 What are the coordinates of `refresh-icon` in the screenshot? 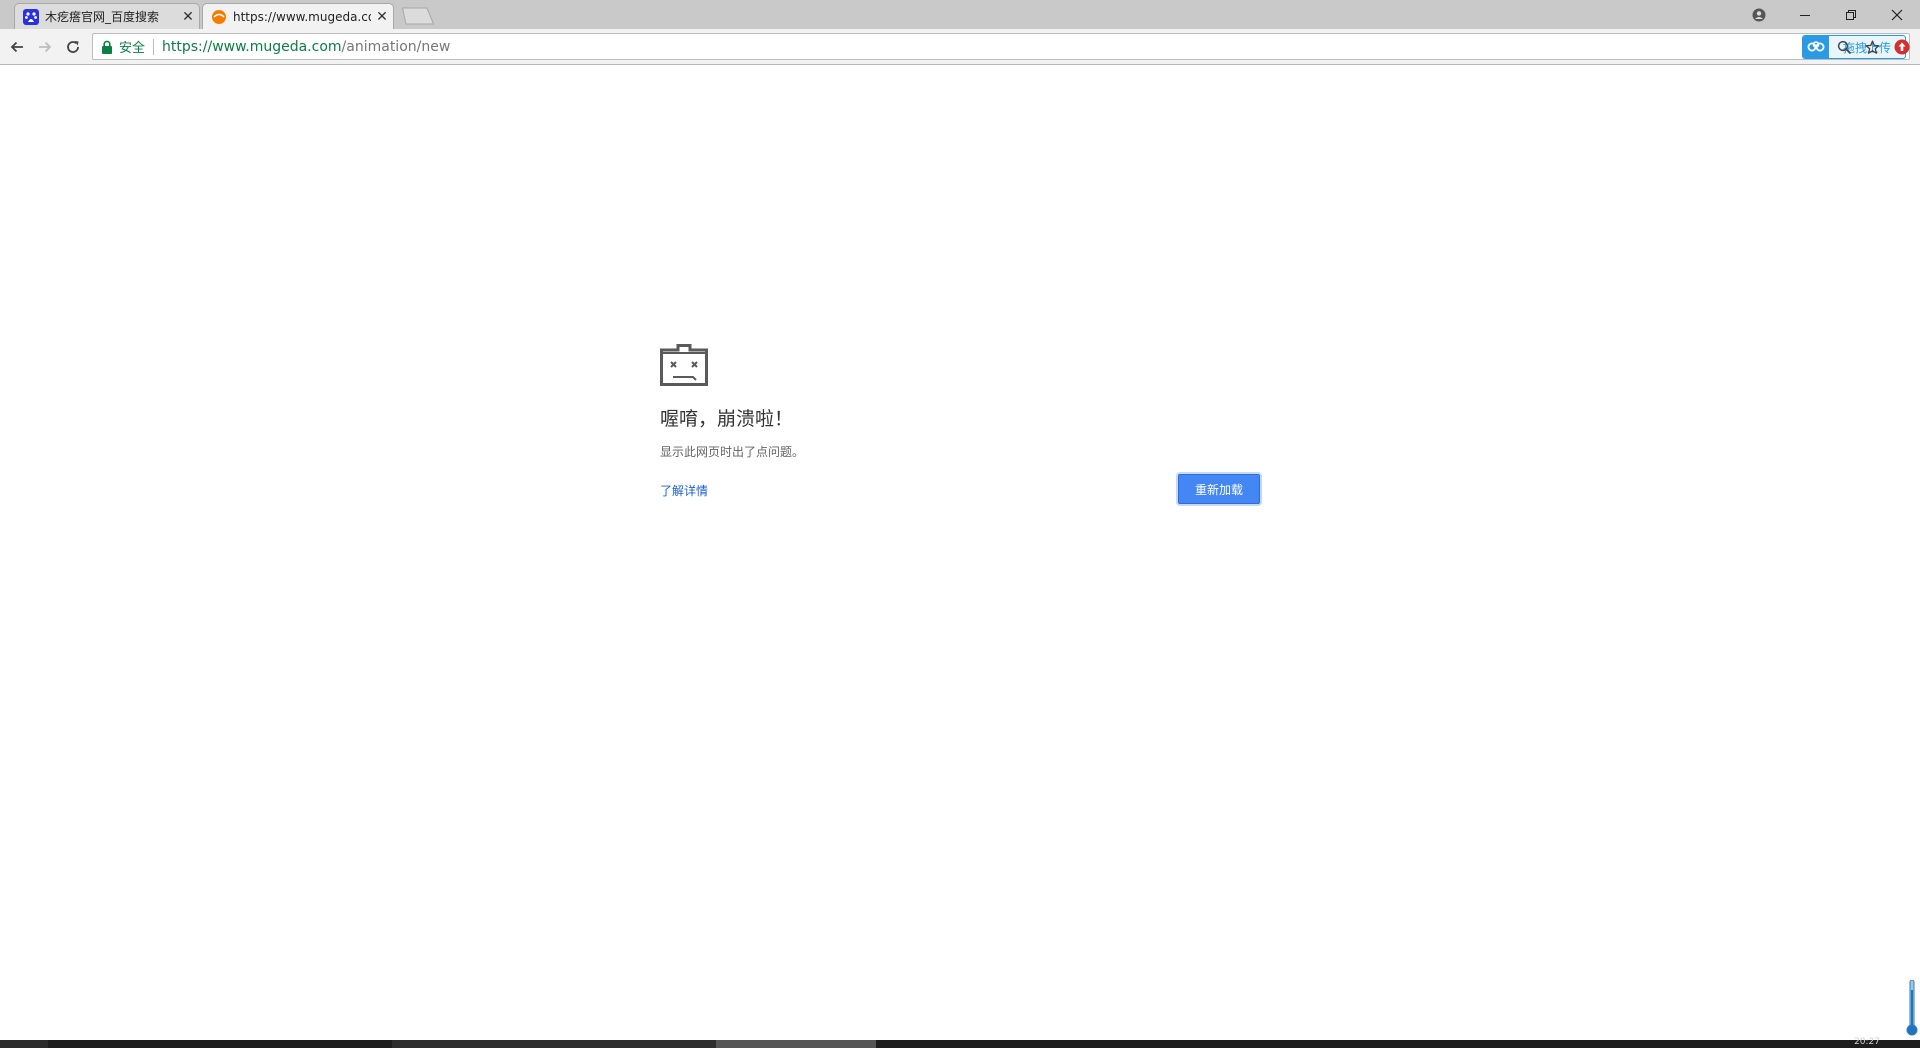 It's located at (73, 47).